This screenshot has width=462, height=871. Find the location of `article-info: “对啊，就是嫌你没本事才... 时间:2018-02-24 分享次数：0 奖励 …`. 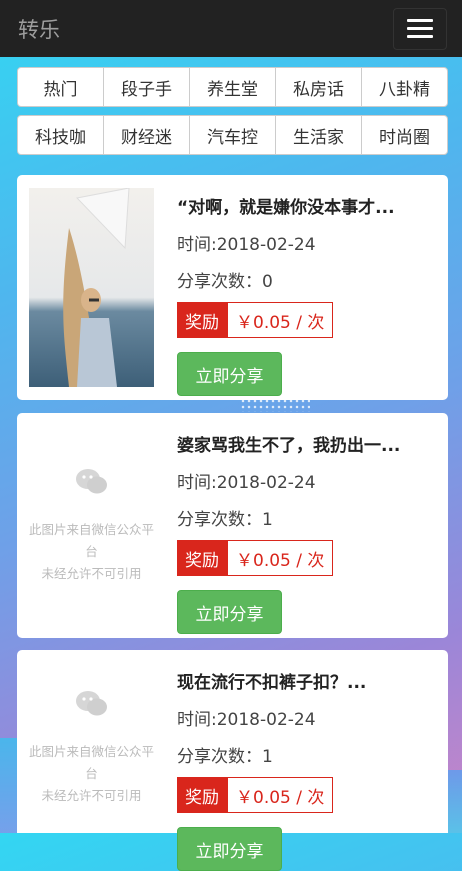

article-info: “对啊，就是嫌你没本事才... 时间:2018-02-24 分享次数：0 奖励 … is located at coordinates (307, 294).